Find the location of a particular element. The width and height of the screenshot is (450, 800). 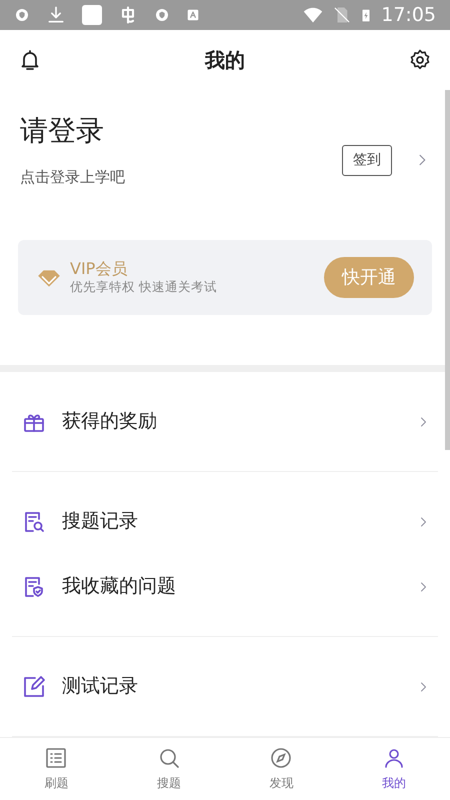

tab: 发现 is located at coordinates (281, 769).